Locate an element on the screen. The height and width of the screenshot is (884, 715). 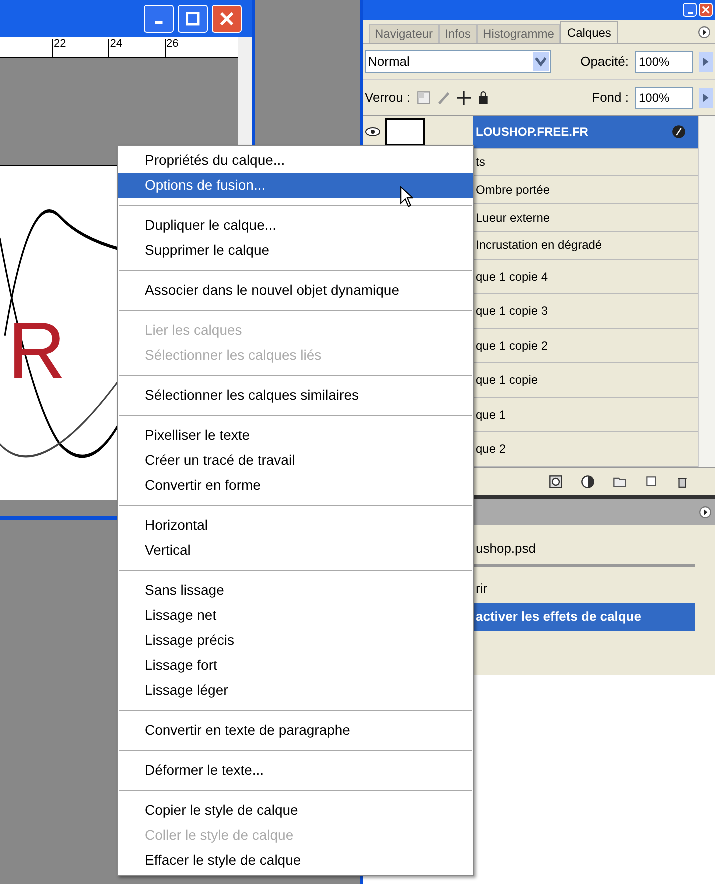
layer-label: que 1 copie 3 is located at coordinates (511, 311).